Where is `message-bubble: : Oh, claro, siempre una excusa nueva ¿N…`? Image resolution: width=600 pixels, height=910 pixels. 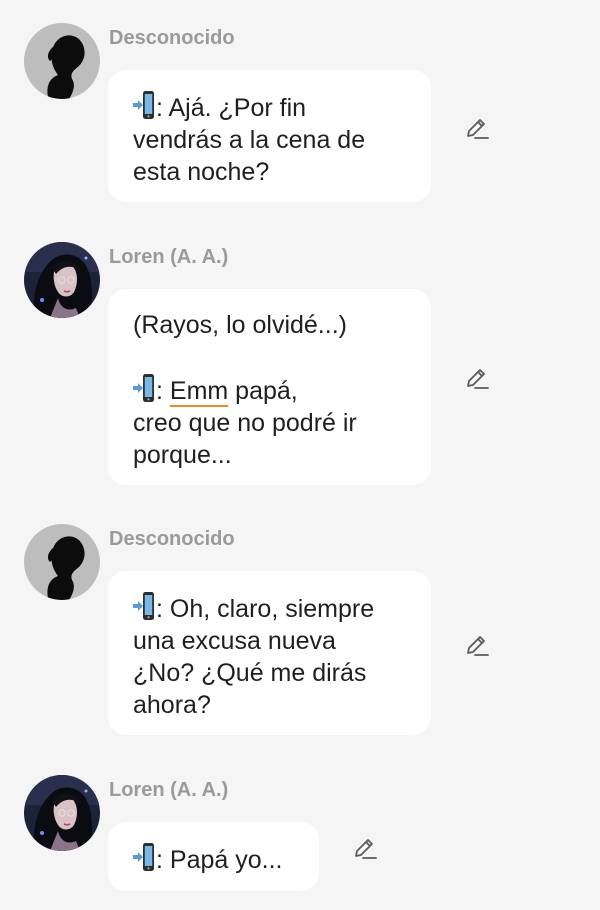 message-bubble: : Oh, claro, siempre una excusa nueva ¿N… is located at coordinates (269, 653).